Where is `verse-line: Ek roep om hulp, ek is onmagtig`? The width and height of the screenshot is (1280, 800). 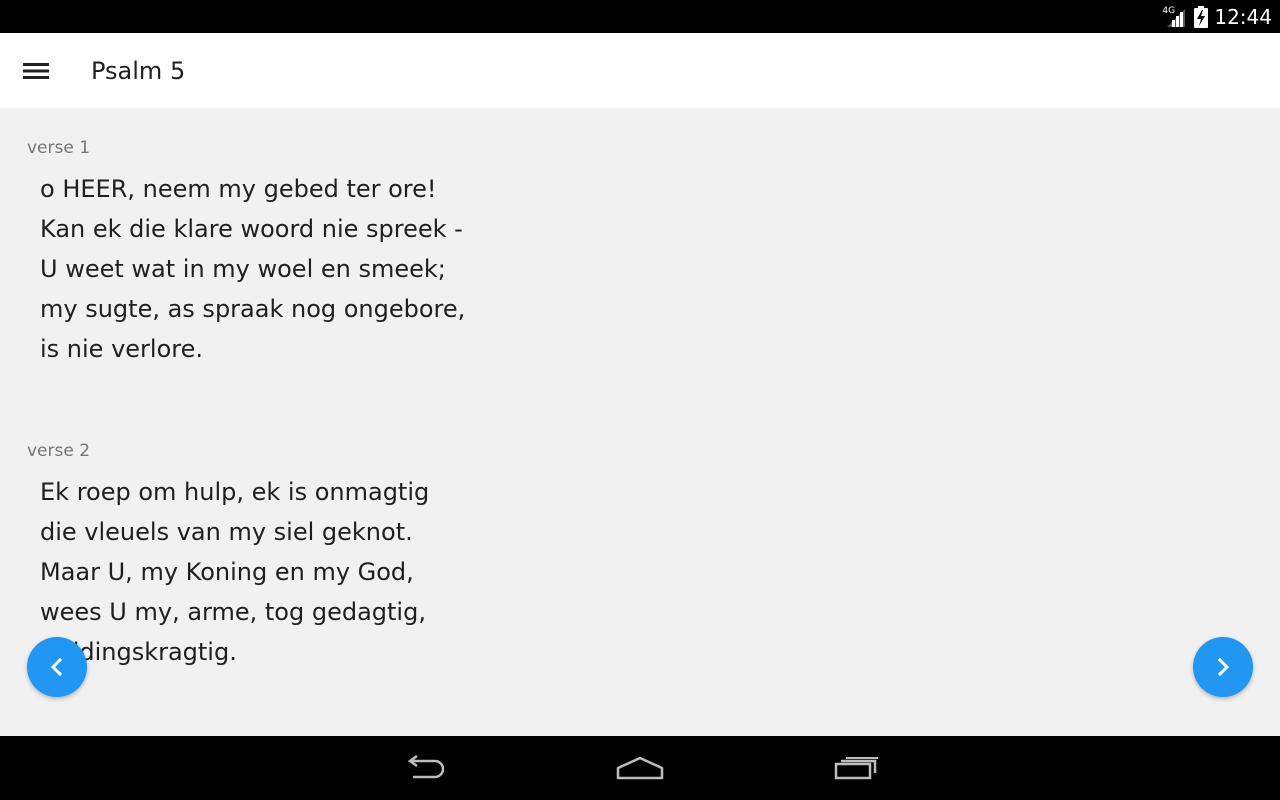 verse-line: Ek roep om hulp, ek is onmagtig is located at coordinates (235, 492).